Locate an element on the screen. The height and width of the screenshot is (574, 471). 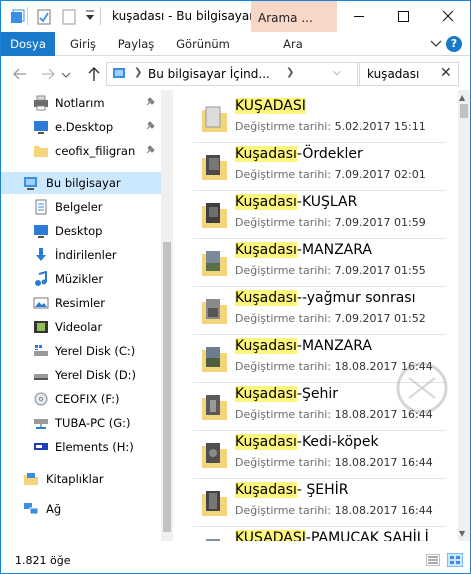
tab-file: Dosya is located at coordinates (28, 44).